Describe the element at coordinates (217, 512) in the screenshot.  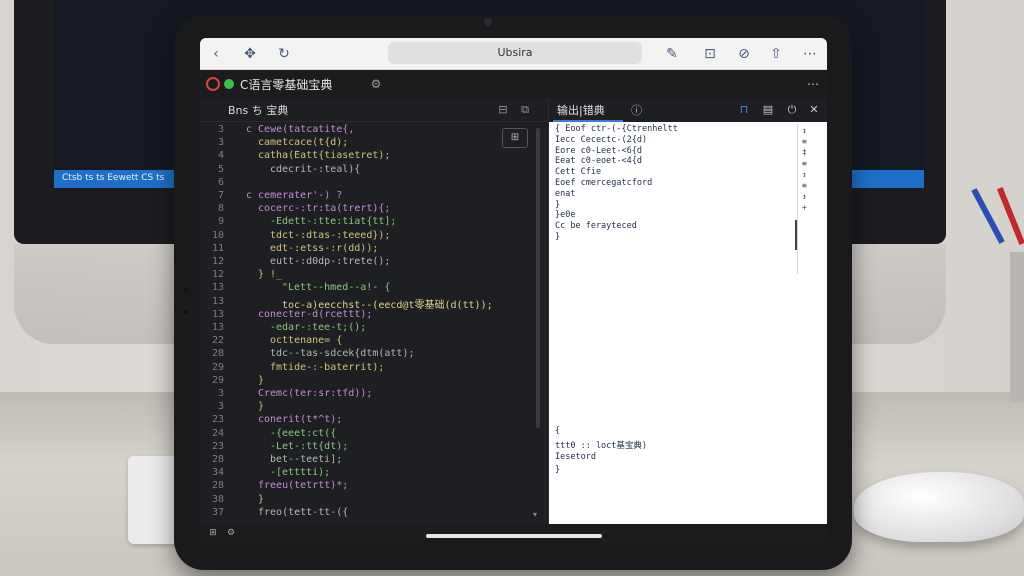
I see `line-number: 37` at that location.